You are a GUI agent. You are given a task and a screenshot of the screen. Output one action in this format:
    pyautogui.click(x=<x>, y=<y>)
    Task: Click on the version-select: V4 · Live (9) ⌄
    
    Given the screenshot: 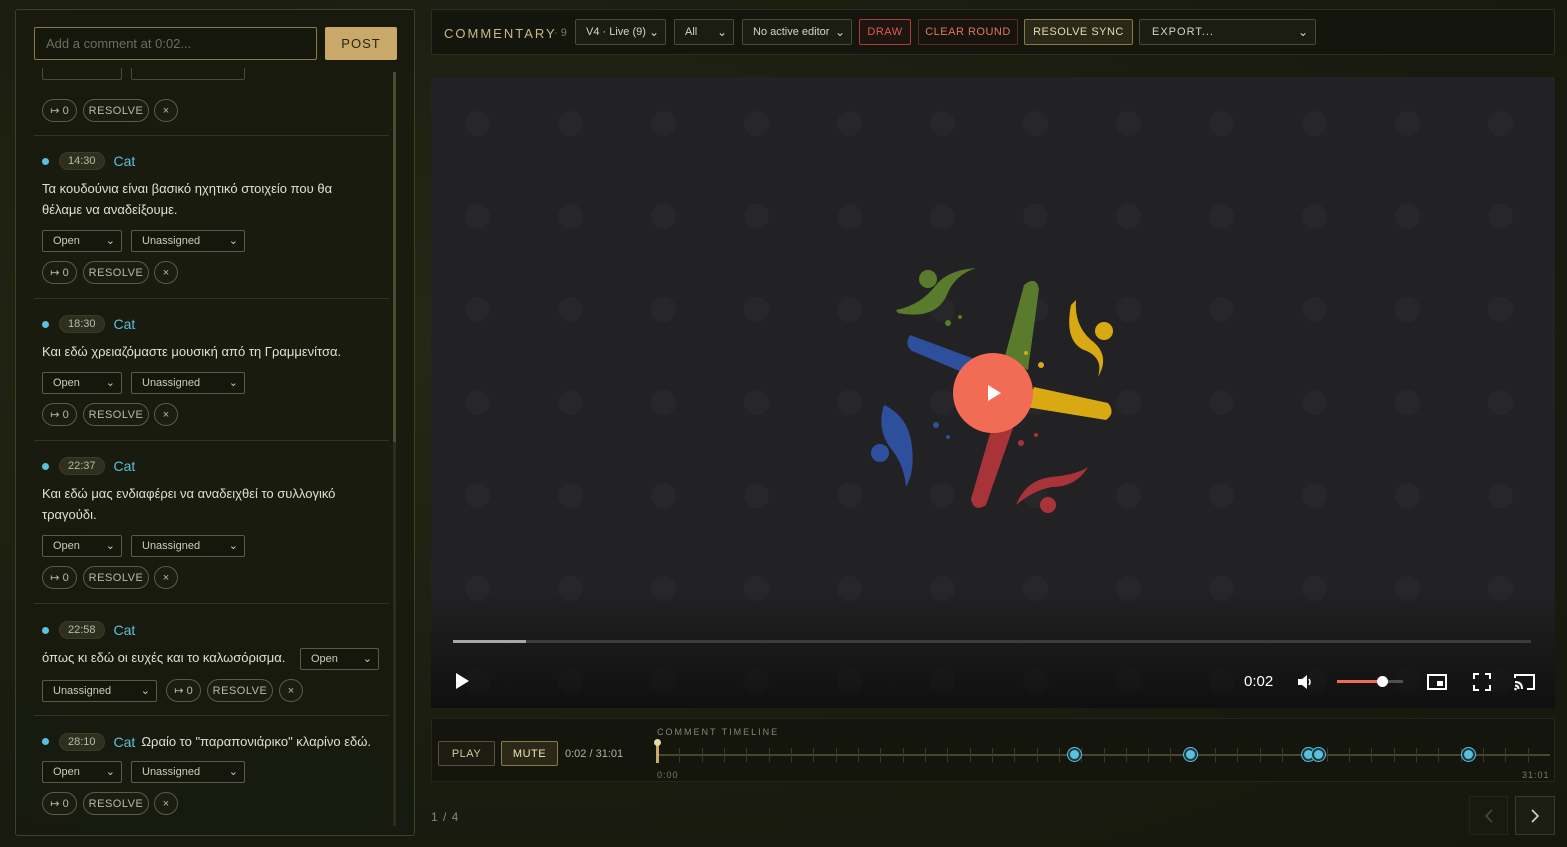 What is the action you would take?
    pyautogui.click(x=620, y=32)
    